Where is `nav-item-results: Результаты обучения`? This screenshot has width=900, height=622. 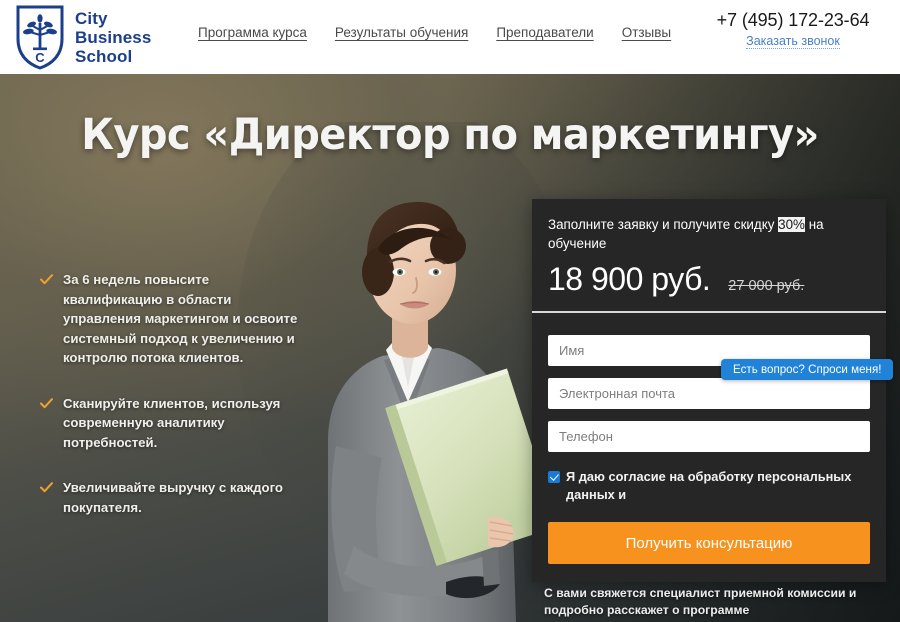
nav-item-results: Результаты обучения is located at coordinates (401, 32).